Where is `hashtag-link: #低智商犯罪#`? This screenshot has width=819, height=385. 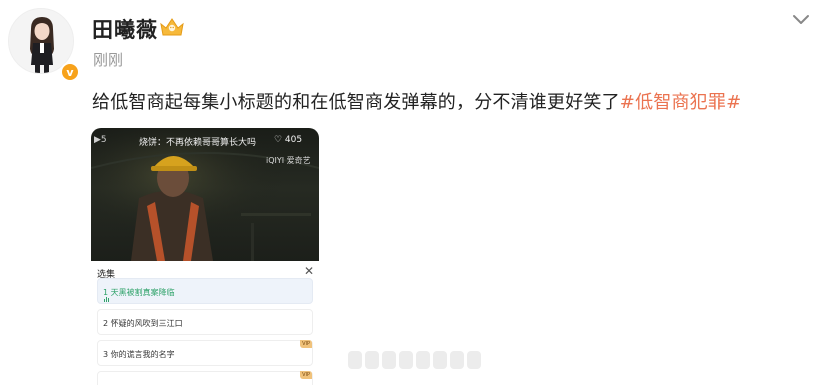 hashtag-link: #低智商犯罪# is located at coordinates (681, 102).